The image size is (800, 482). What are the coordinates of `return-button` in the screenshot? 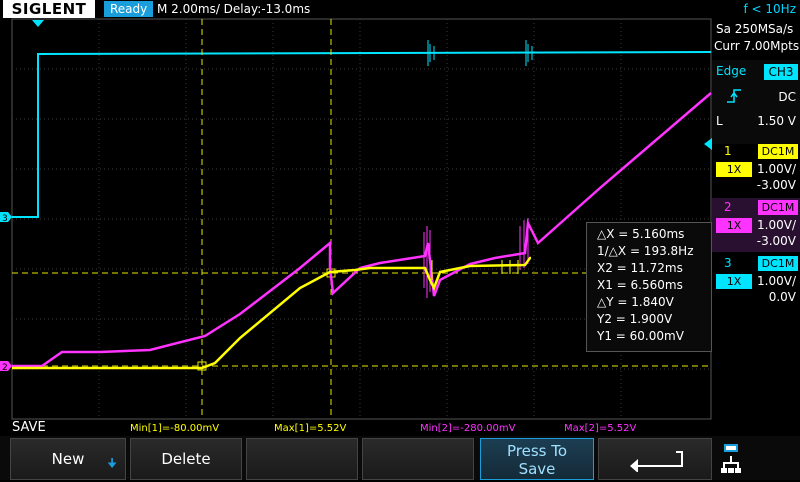 It's located at (655, 459).